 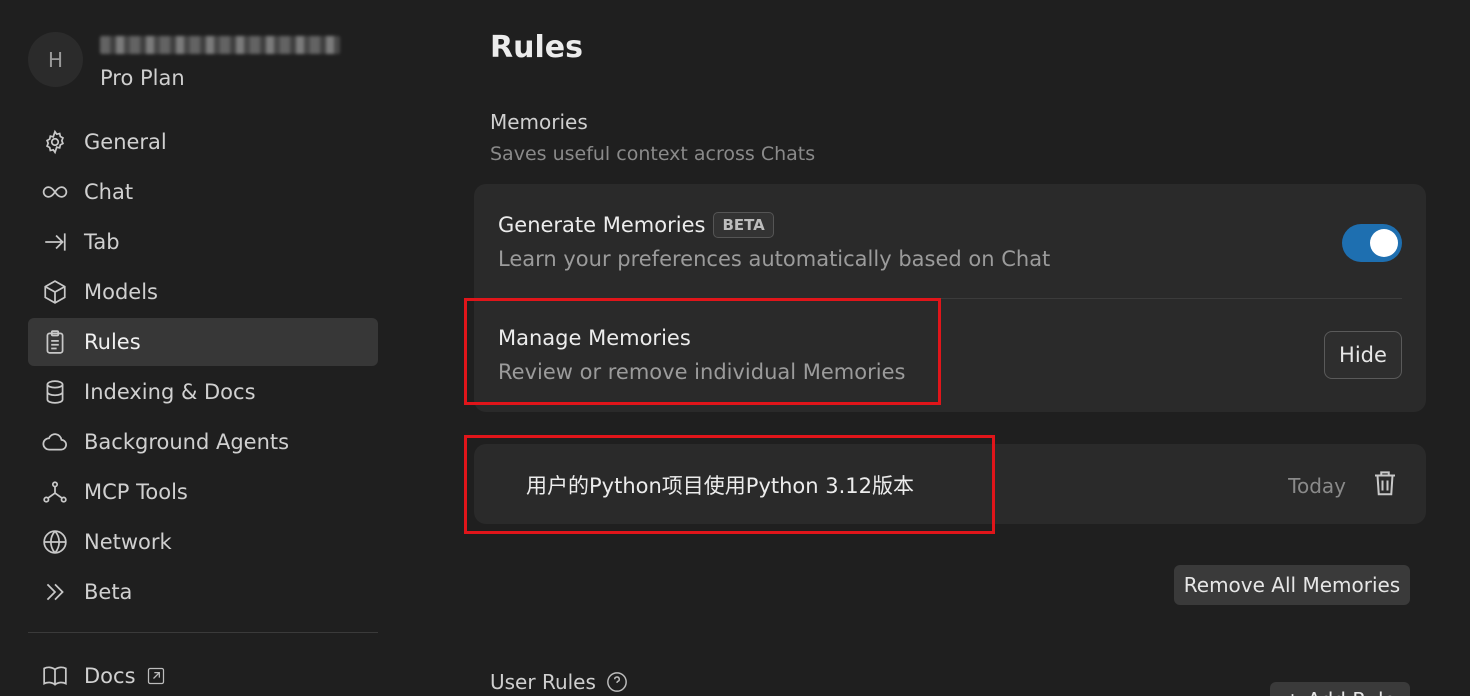 I want to click on highlight-box-manage-memories, so click(x=702, y=351).